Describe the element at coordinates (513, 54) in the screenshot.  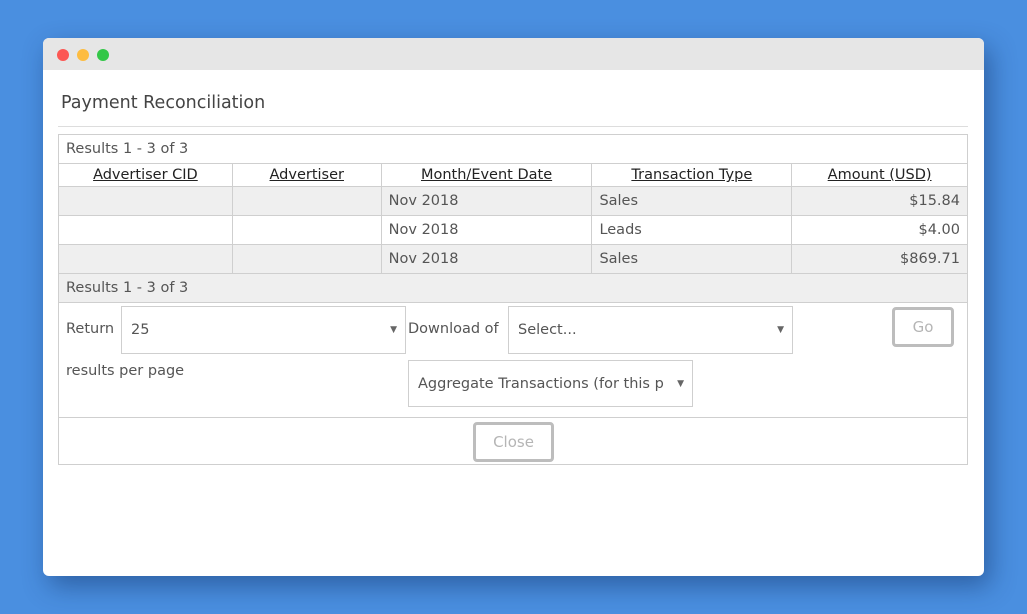
I see `title-bar` at that location.